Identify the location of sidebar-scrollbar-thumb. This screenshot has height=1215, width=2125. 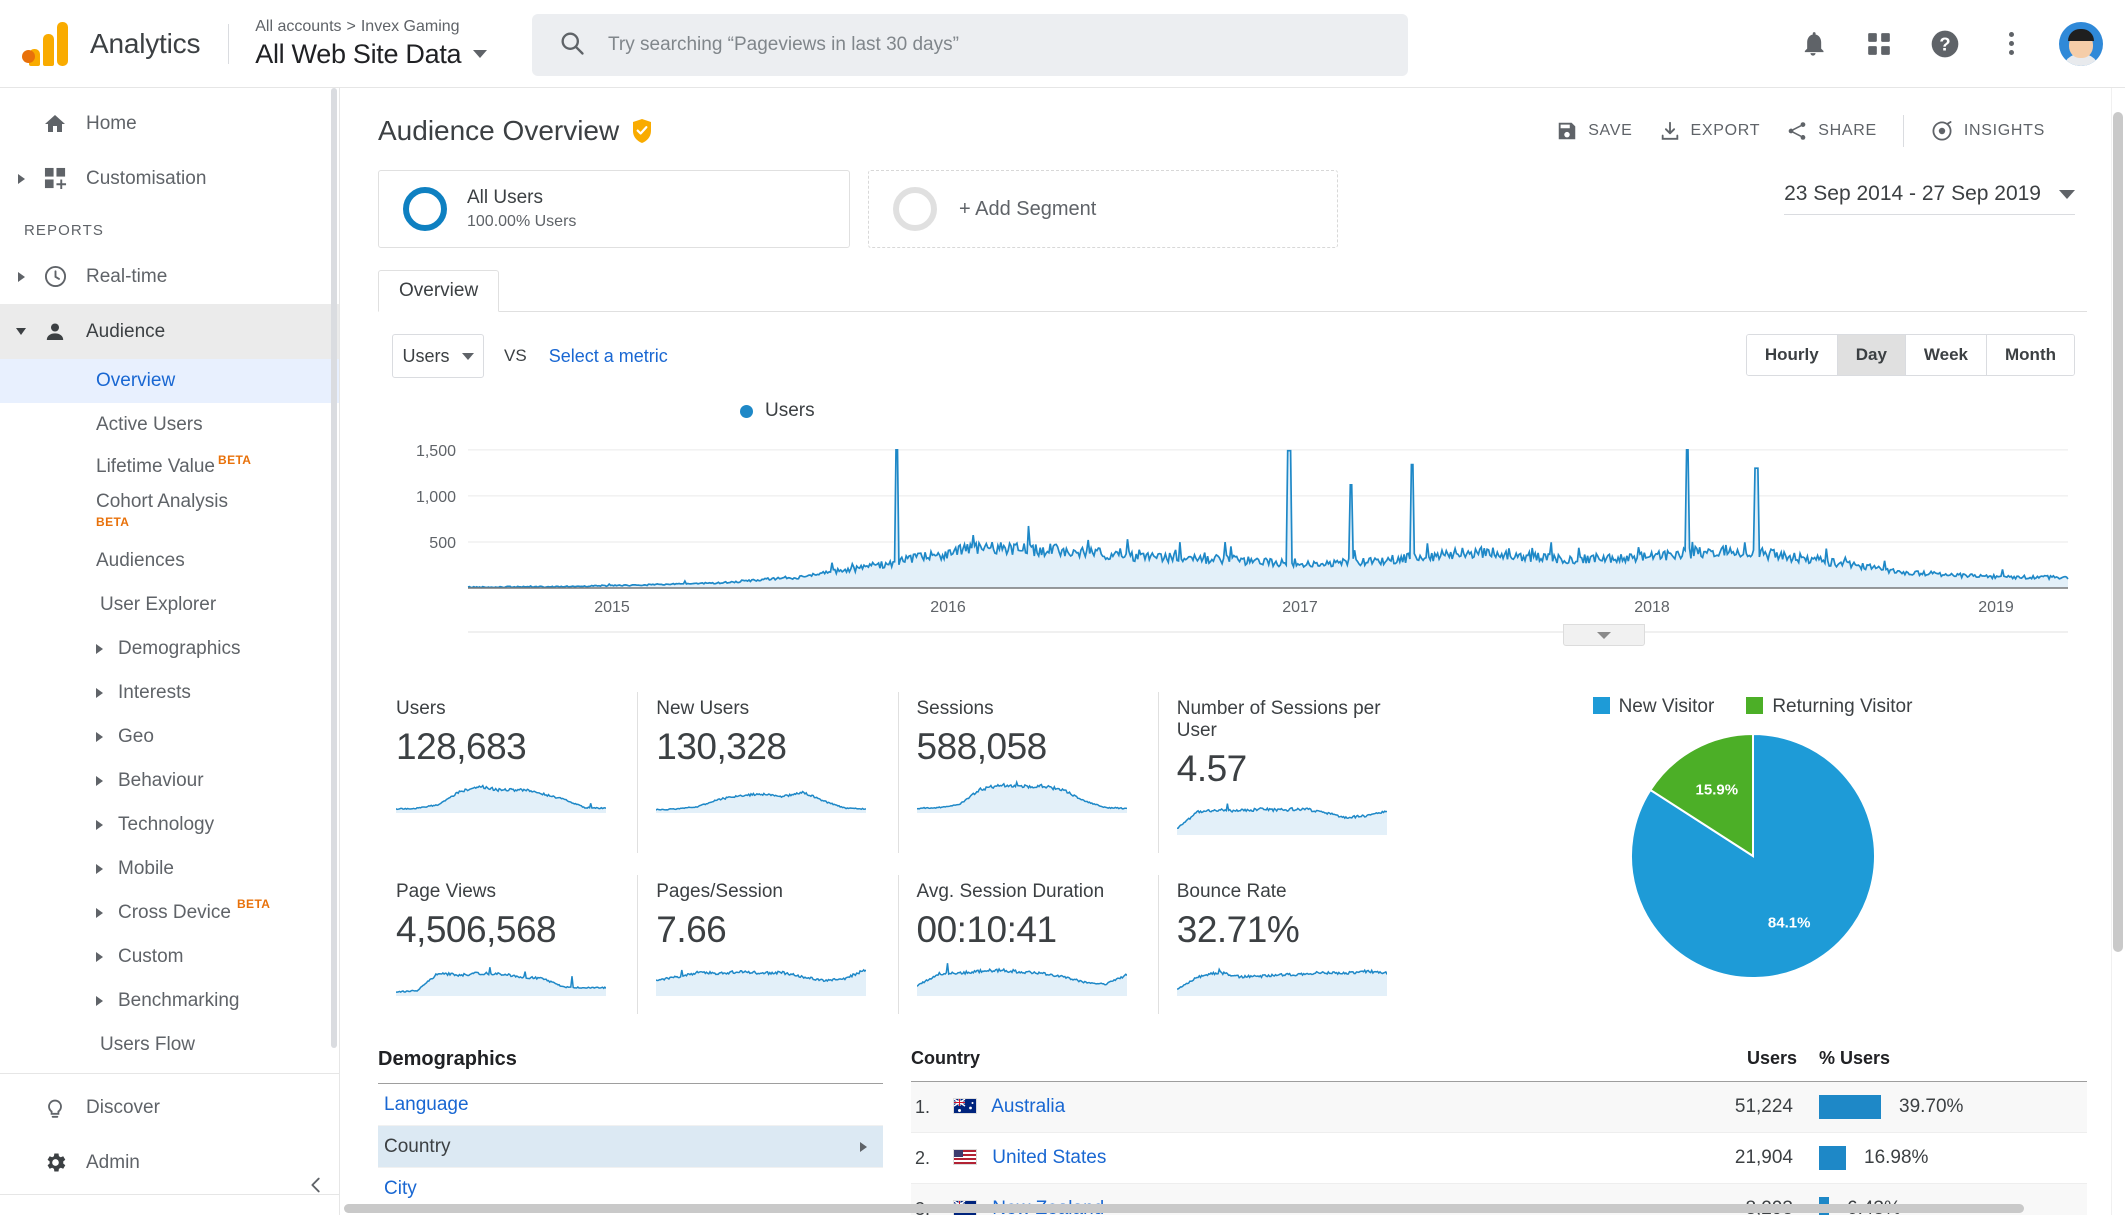
(334, 568).